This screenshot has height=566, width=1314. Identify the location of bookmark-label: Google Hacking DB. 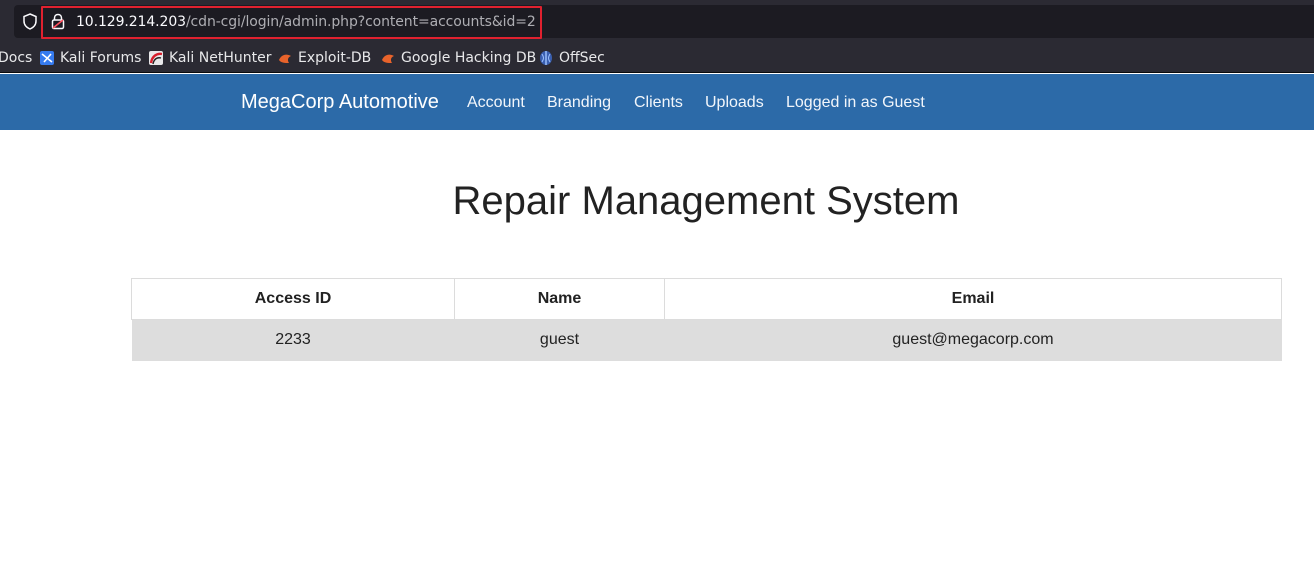
(469, 58).